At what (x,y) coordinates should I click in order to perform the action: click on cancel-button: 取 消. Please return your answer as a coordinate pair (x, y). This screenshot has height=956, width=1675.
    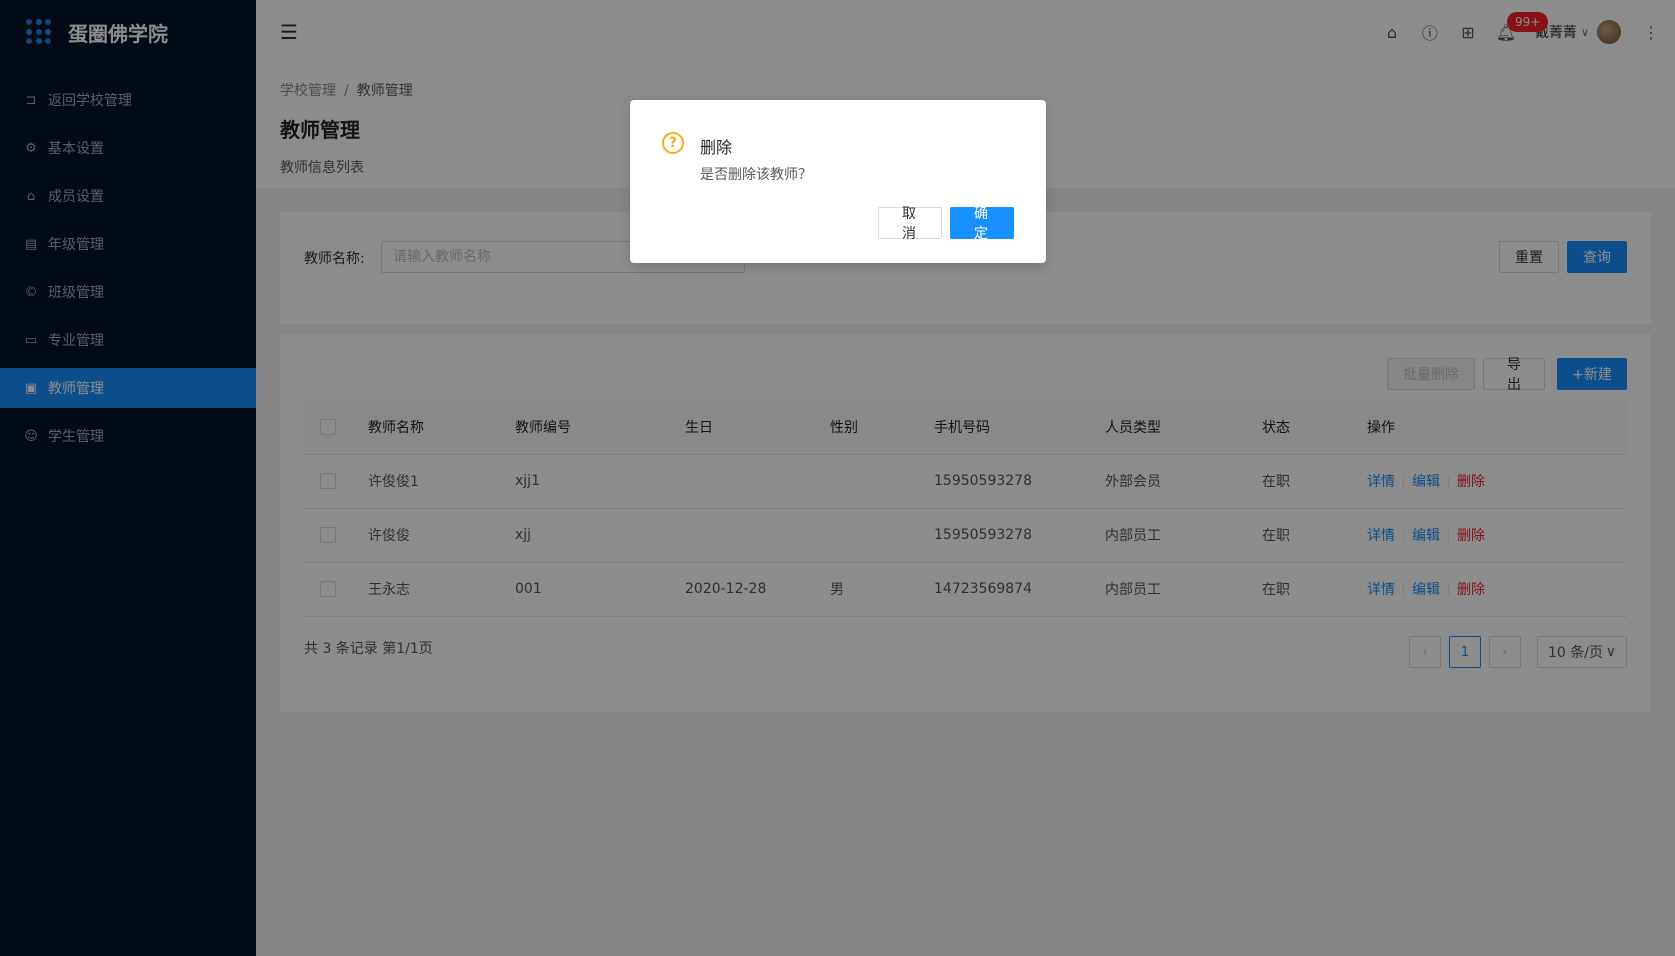
    Looking at the image, I should click on (910, 224).